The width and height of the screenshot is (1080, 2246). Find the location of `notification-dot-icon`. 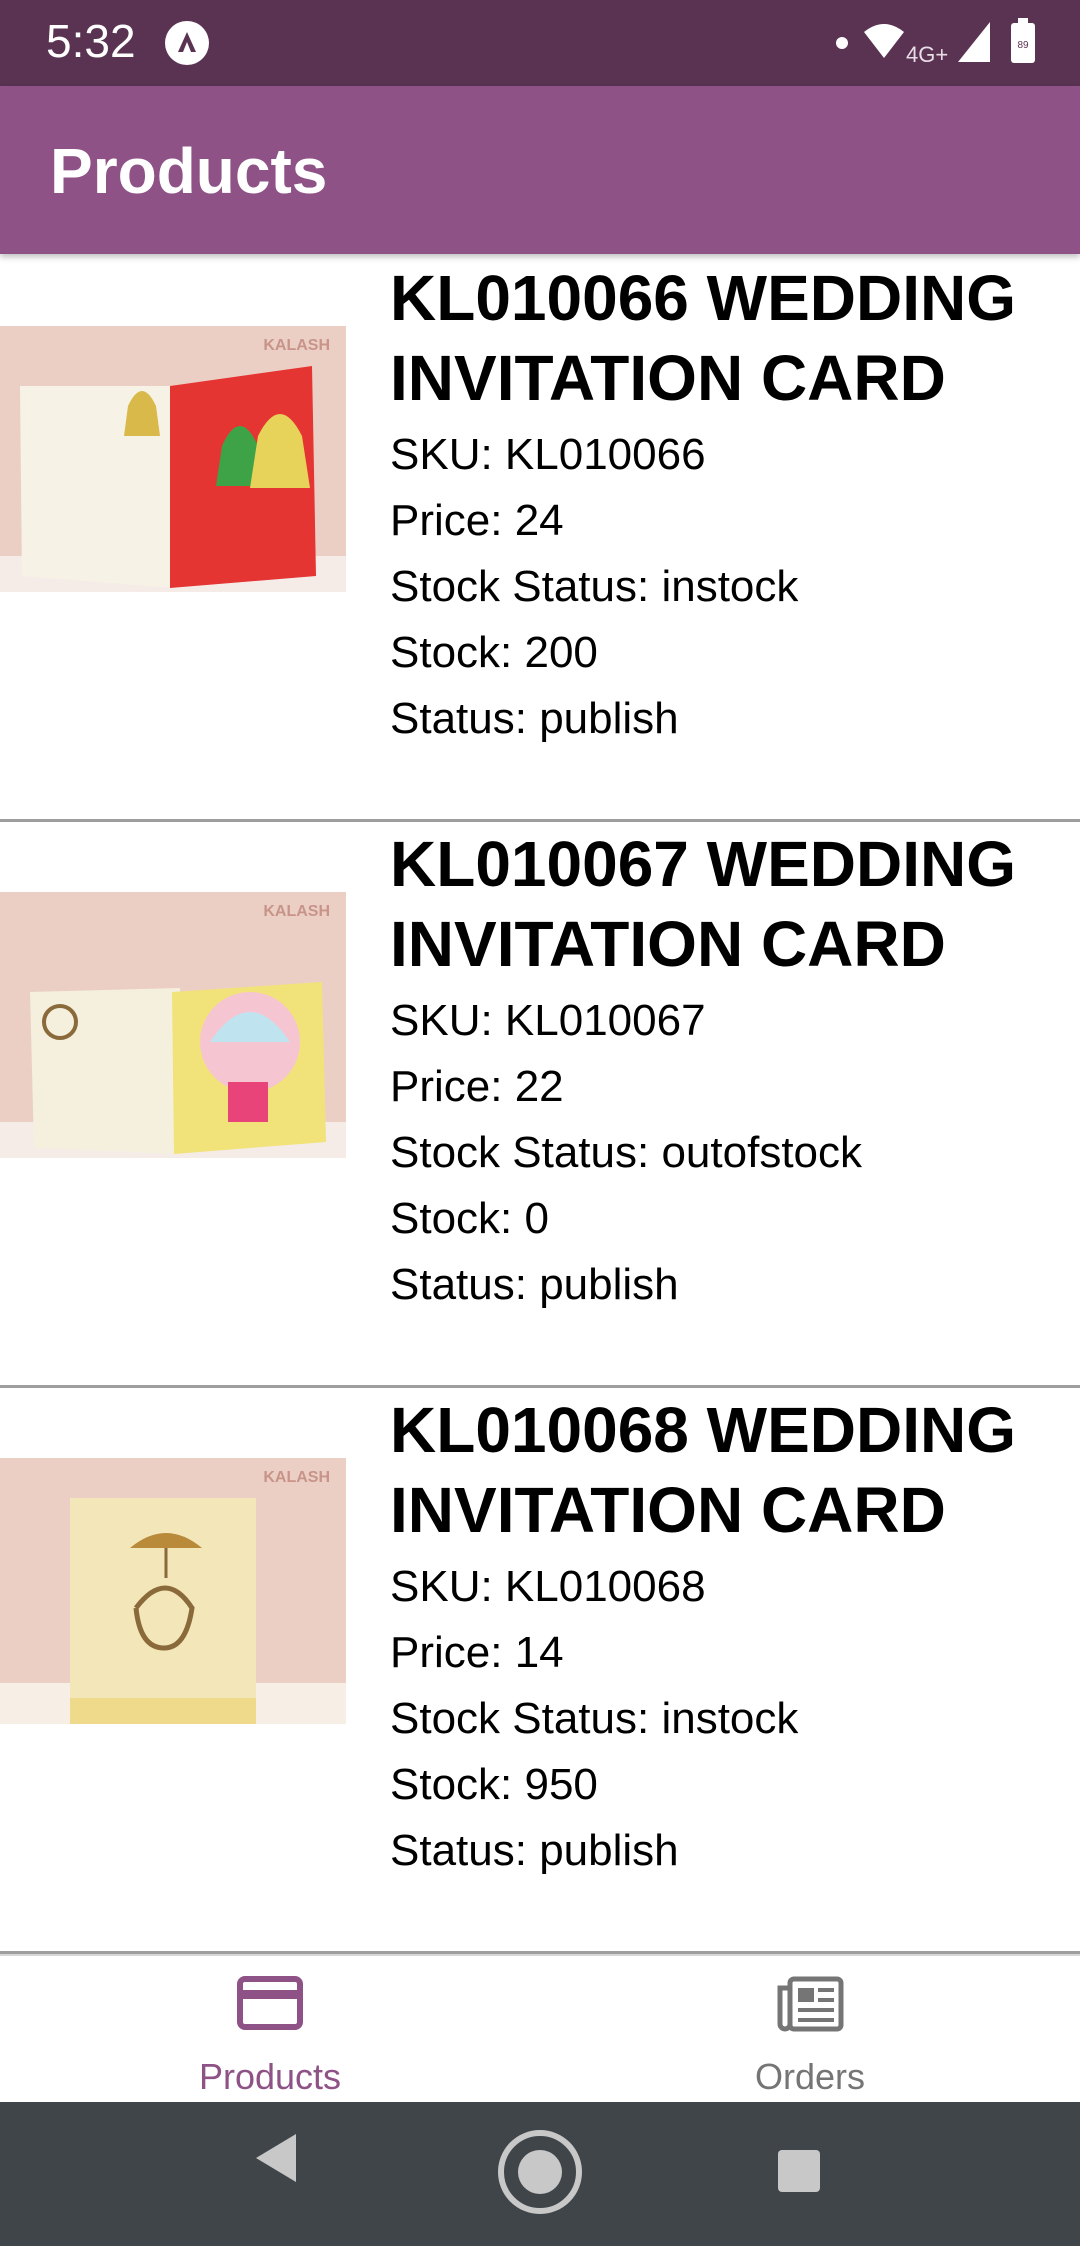

notification-dot-icon is located at coordinates (842, 43).